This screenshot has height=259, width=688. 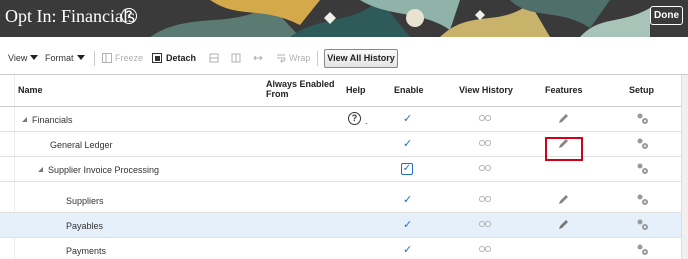 I want to click on row-name: Payables, so click(x=85, y=226).